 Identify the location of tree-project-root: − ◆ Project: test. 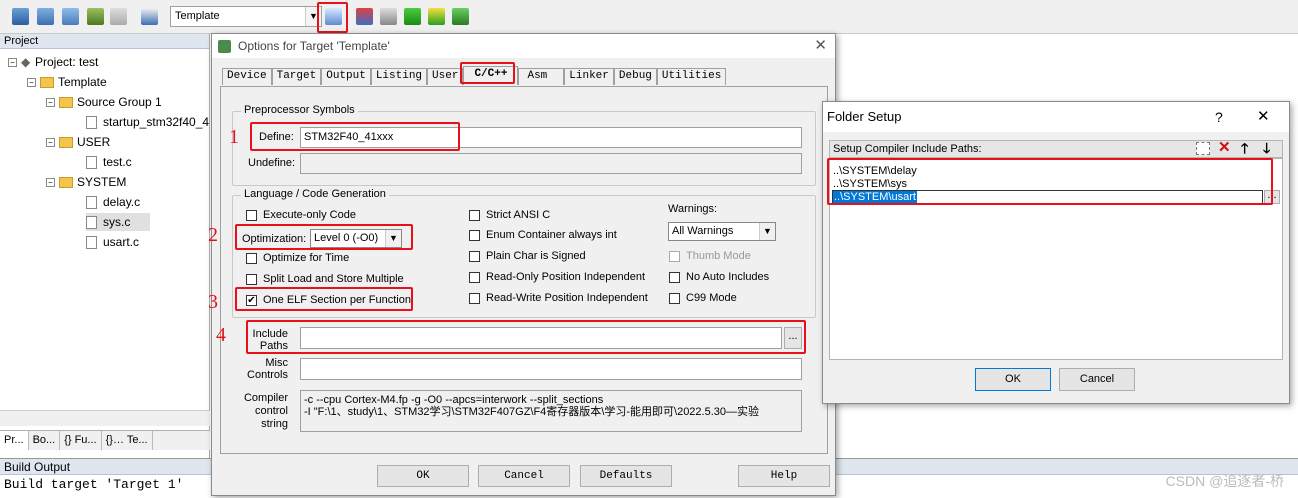
(53, 62).